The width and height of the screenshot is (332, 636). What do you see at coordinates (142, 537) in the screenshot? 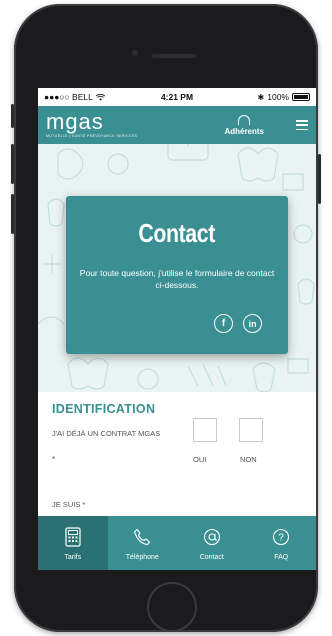
I see `phone-icon` at bounding box center [142, 537].